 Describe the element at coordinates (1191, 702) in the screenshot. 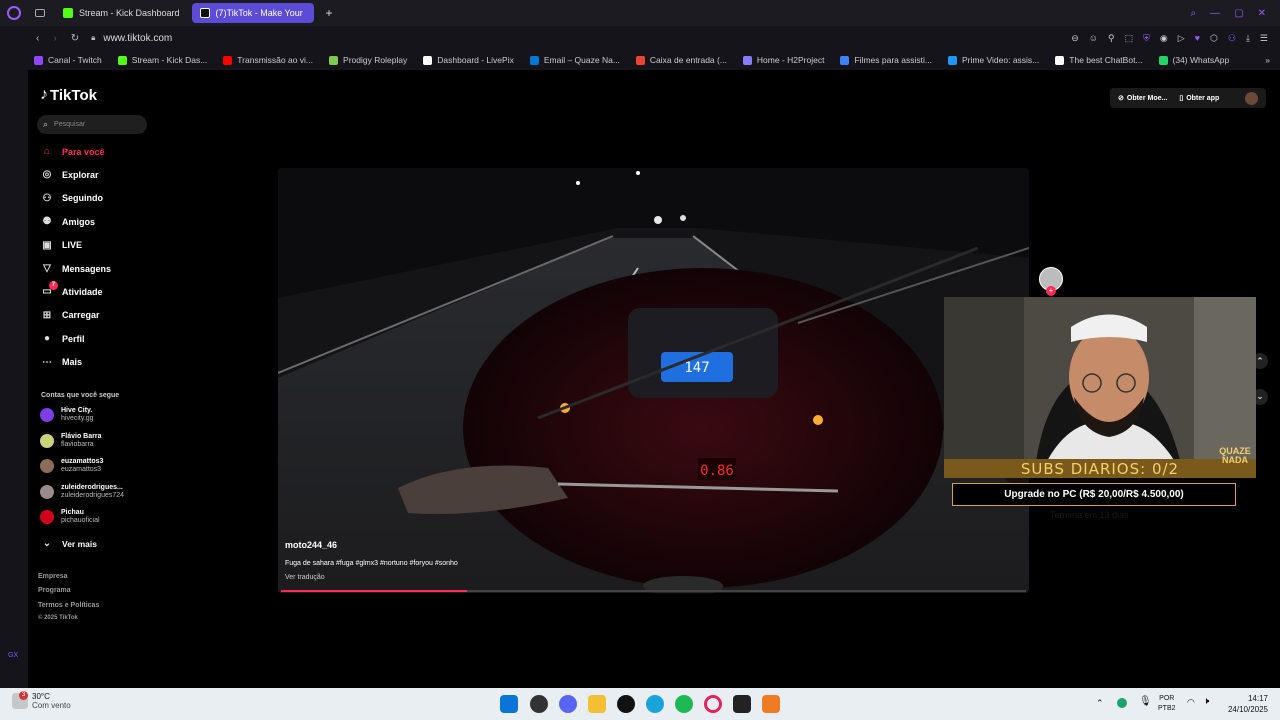

I see `wifi-icon: ◠` at that location.